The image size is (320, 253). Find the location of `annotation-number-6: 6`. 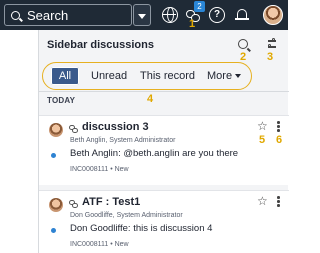

annotation-number-6: 6 is located at coordinates (279, 140).